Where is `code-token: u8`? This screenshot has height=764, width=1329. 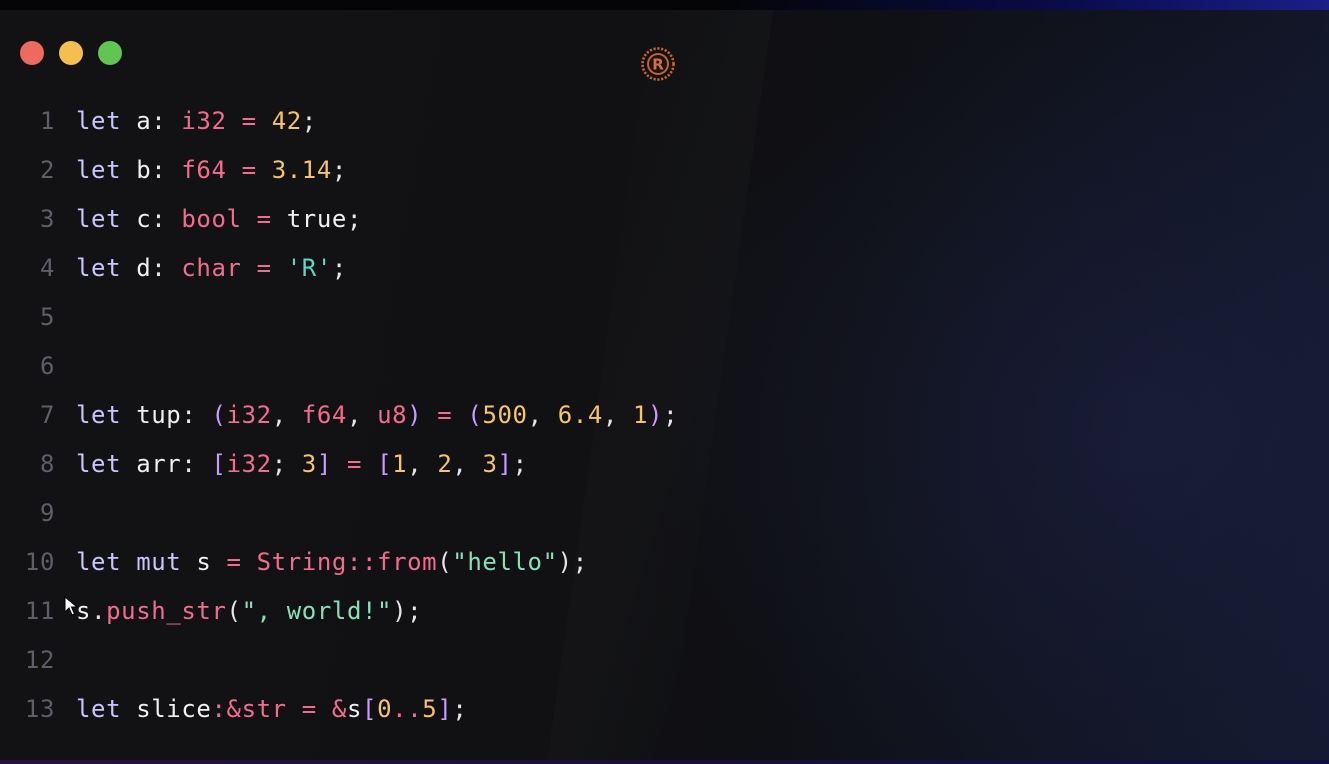 code-token: u8 is located at coordinates (392, 415).